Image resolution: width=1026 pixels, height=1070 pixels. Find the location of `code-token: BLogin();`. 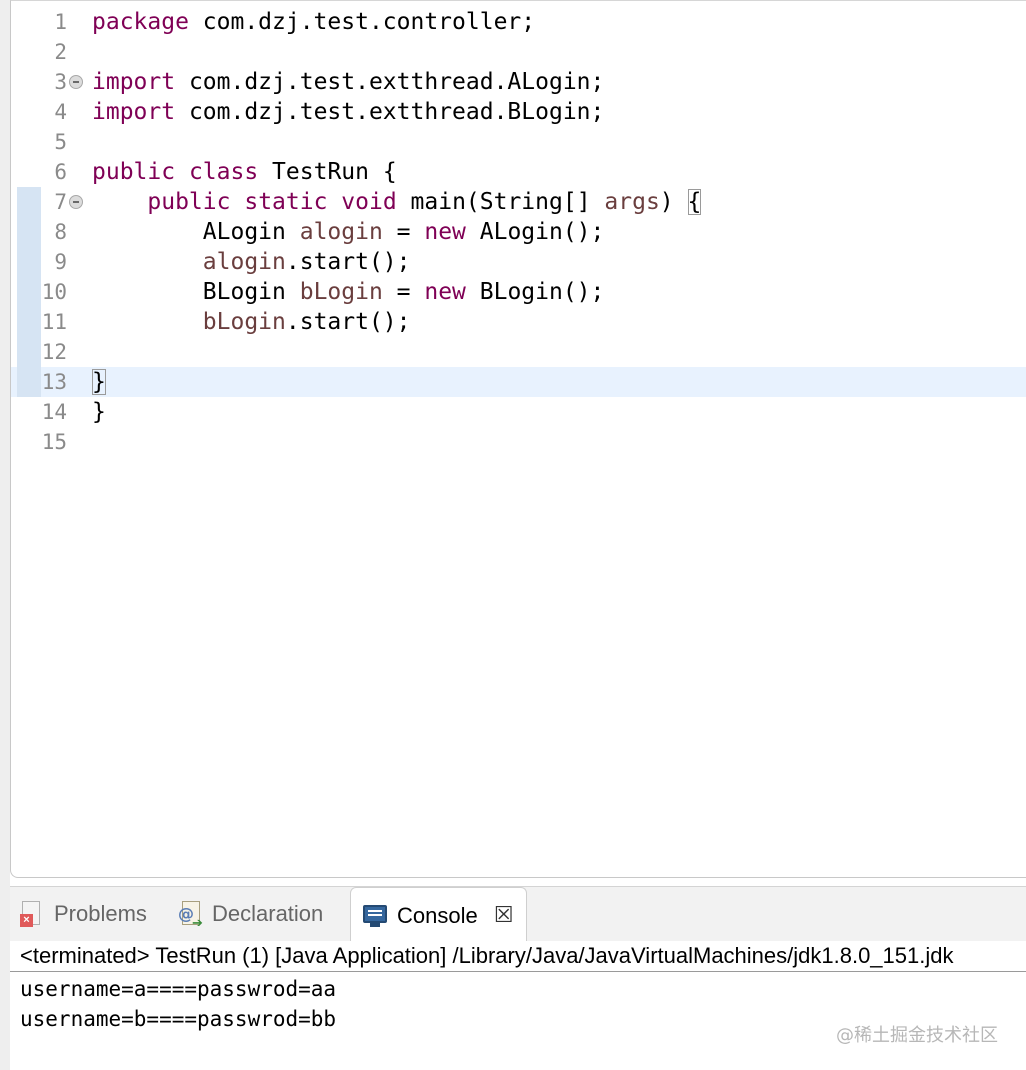

code-token: BLogin(); is located at coordinates (535, 292).